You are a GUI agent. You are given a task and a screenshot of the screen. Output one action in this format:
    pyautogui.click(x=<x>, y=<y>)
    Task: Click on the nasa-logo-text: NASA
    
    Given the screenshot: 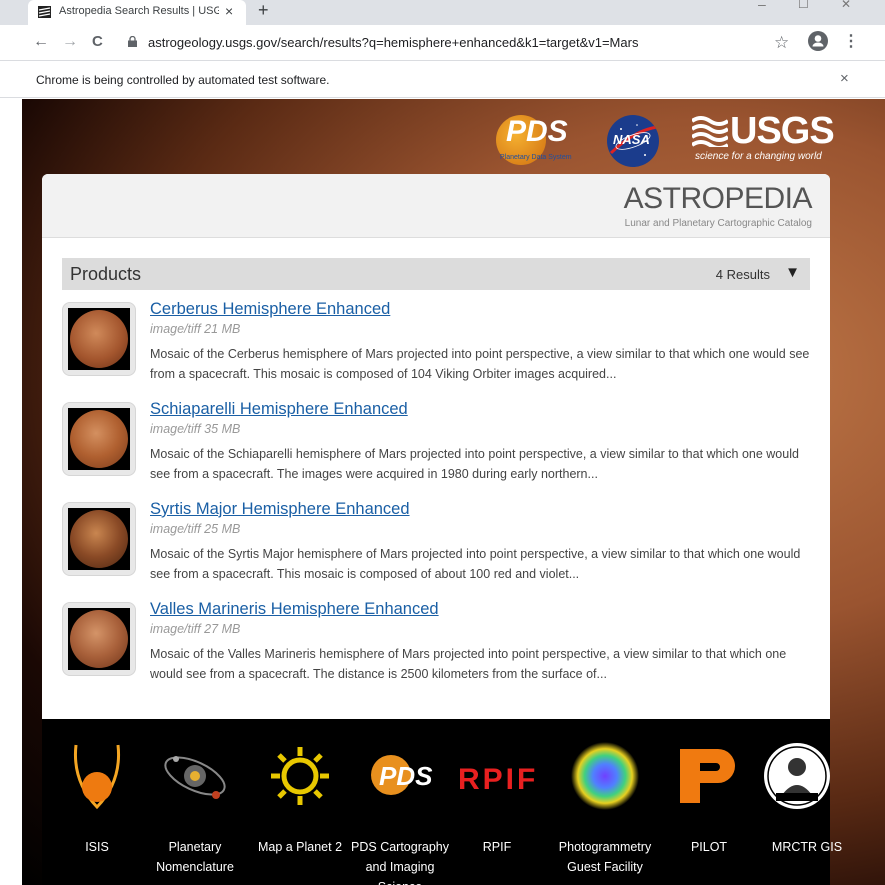 What is the action you would take?
    pyautogui.click(x=631, y=139)
    